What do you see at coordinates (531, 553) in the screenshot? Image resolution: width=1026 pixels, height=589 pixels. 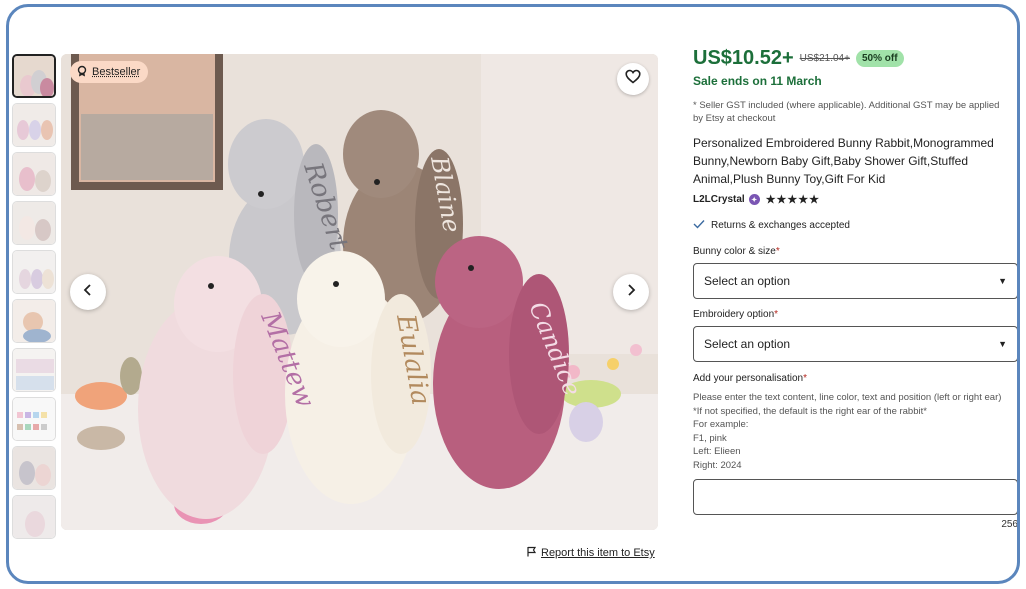 I see `flag-icon` at bounding box center [531, 553].